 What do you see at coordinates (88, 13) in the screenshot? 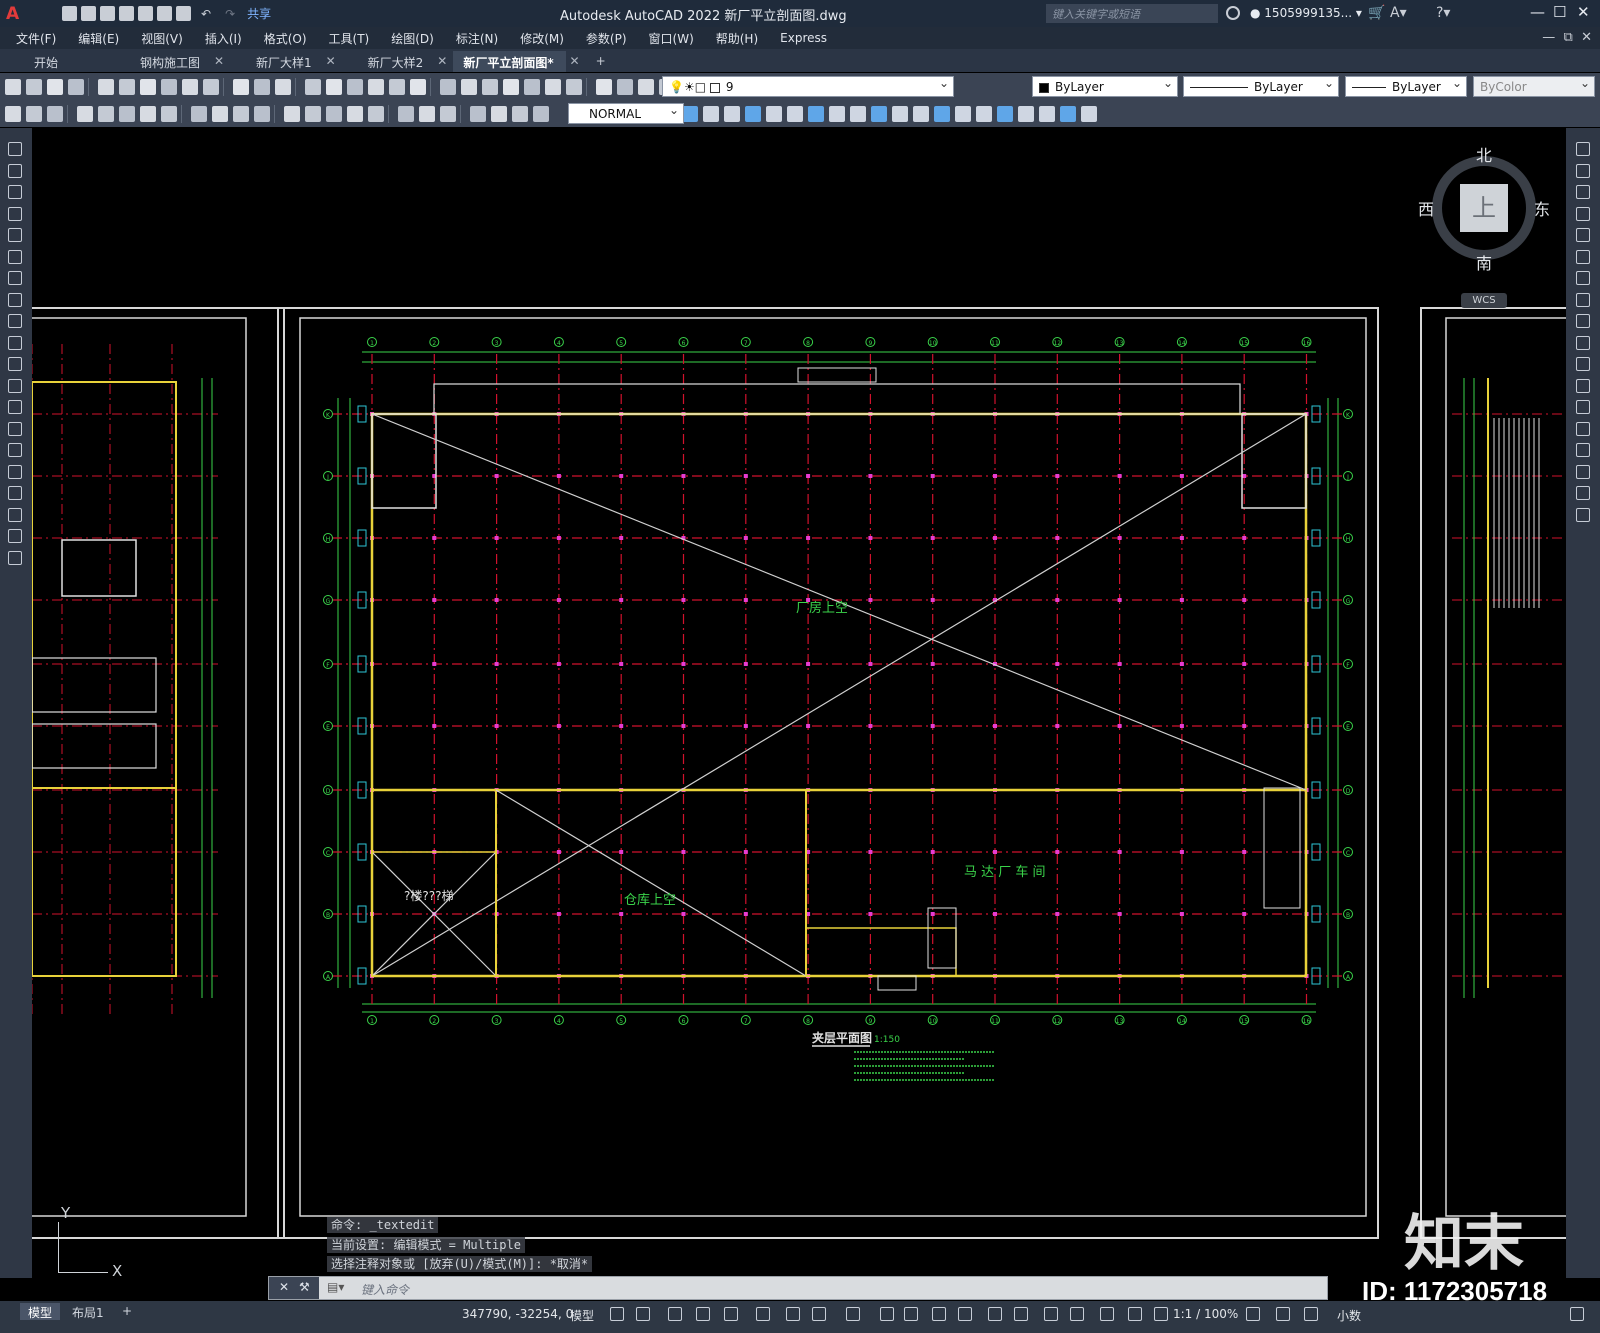
I see `open-file-icon` at bounding box center [88, 13].